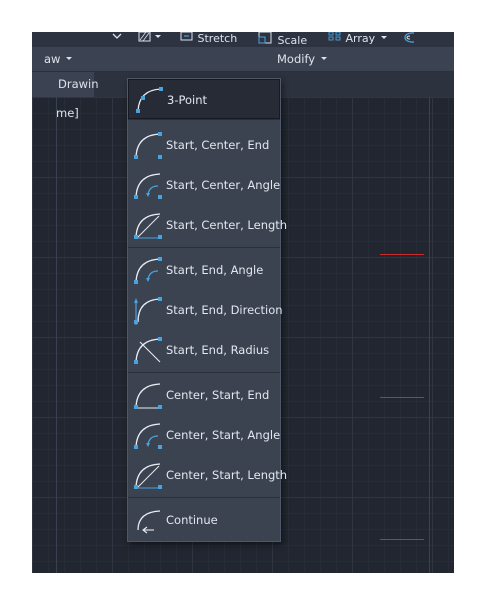 Image resolution: width=486 pixels, height=606 pixels. I want to click on menu-item-start-center-end: Start, Center, End, so click(204, 145).